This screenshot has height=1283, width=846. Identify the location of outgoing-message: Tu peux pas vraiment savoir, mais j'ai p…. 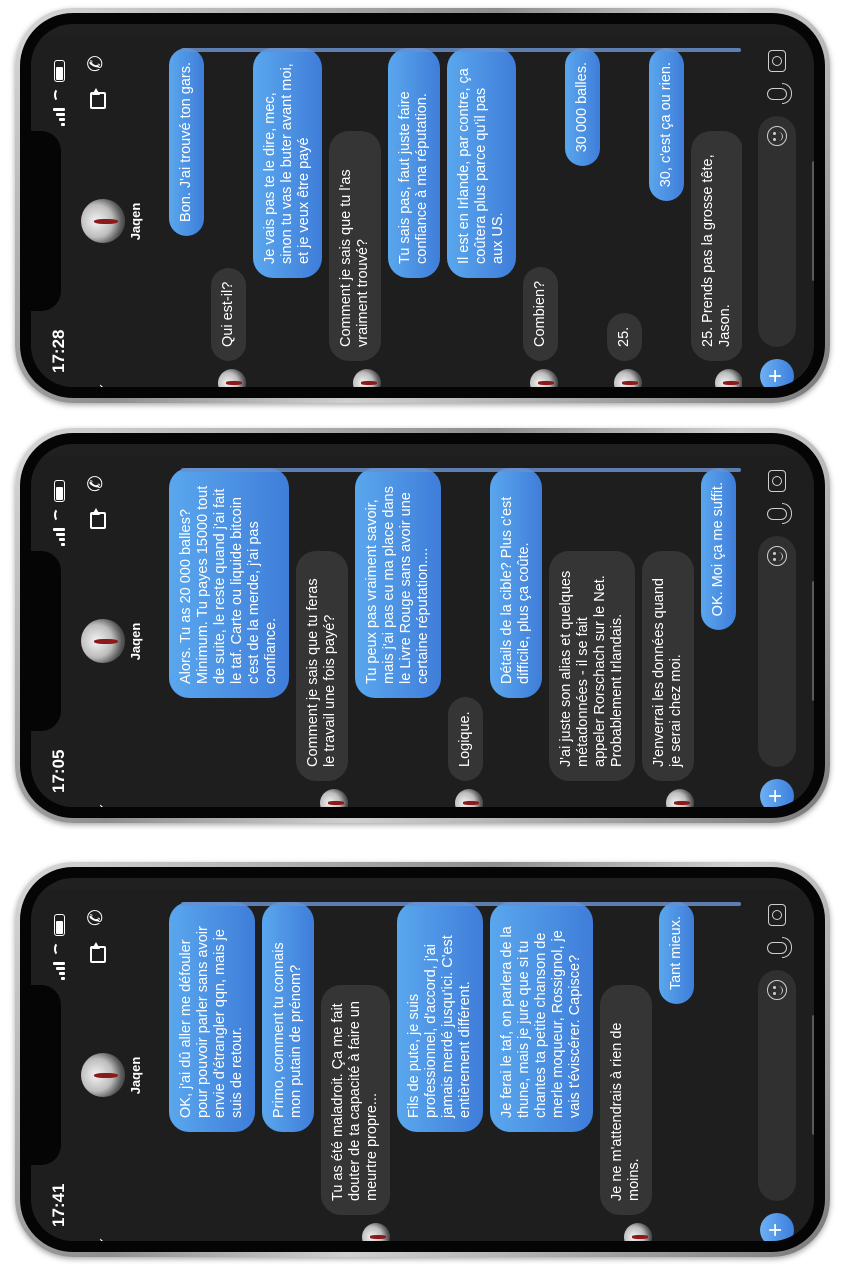
(398, 637).